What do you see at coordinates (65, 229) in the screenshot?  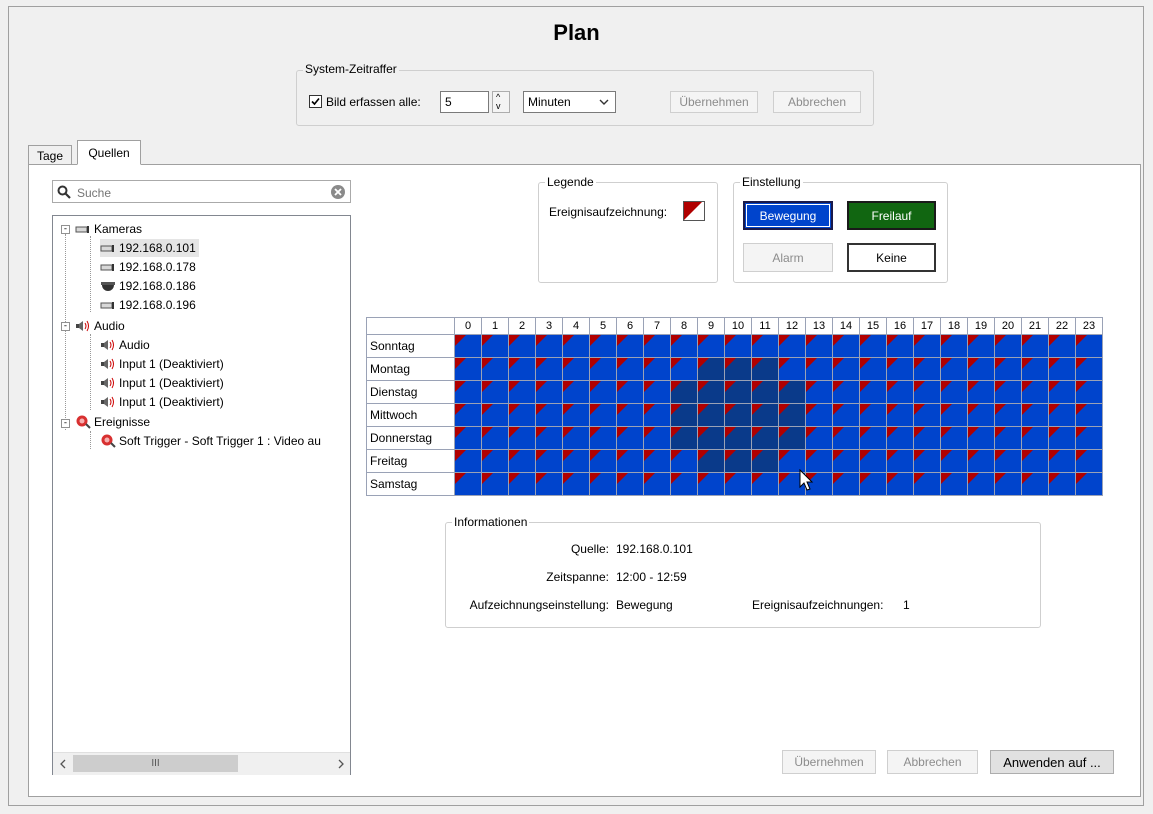 I see `cameras-collapse-toggle: -` at bounding box center [65, 229].